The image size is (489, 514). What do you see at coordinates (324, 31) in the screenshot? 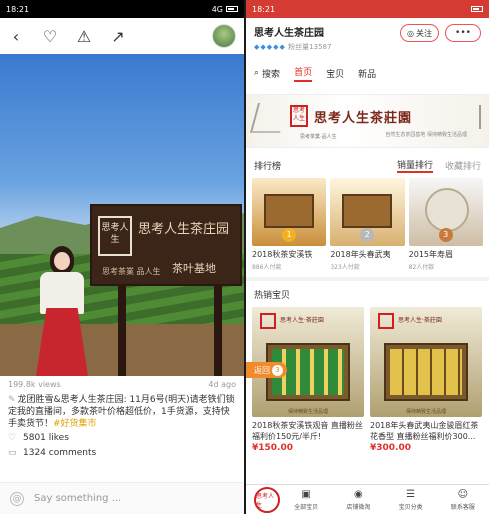
I see `shop-name: 思考人生茶庄园` at bounding box center [324, 31].